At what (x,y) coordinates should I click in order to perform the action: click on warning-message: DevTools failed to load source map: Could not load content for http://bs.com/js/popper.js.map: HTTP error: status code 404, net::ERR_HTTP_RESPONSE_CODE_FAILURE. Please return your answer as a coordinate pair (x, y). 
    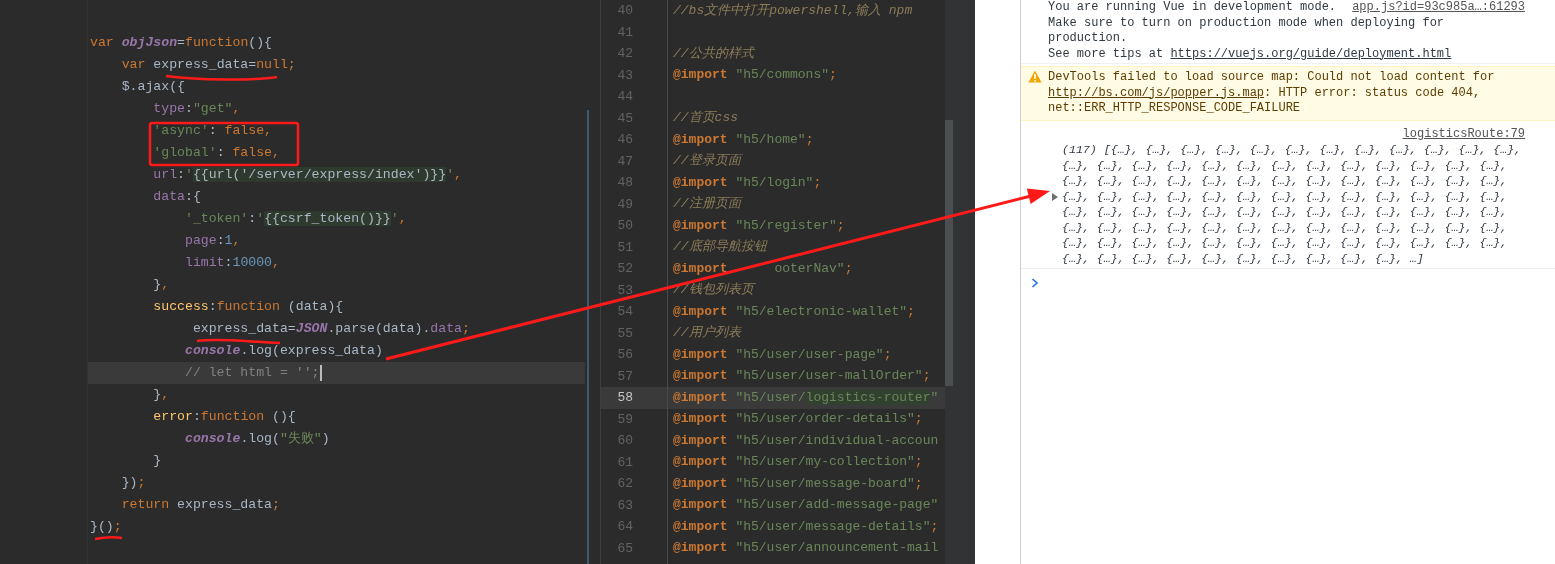
    Looking at the image, I should click on (1272, 93).